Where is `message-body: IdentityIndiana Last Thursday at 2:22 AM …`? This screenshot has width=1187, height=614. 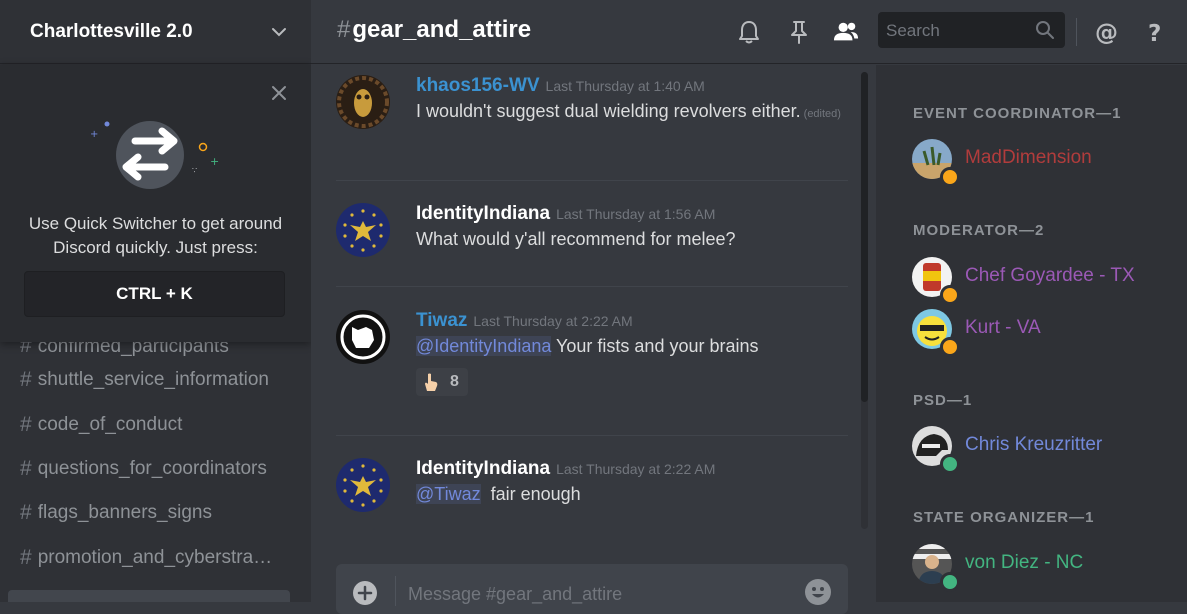 message-body: IdentityIndiana Last Thursday at 2:22 AM … is located at coordinates (636, 482).